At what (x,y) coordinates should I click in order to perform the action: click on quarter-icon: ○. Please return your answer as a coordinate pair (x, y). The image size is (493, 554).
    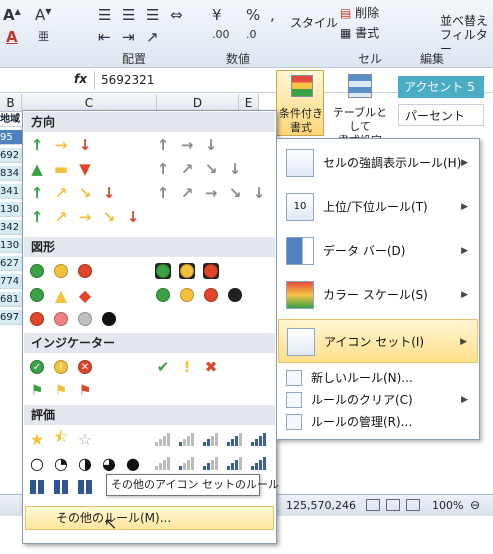
    Looking at the image, I should click on (37, 463).